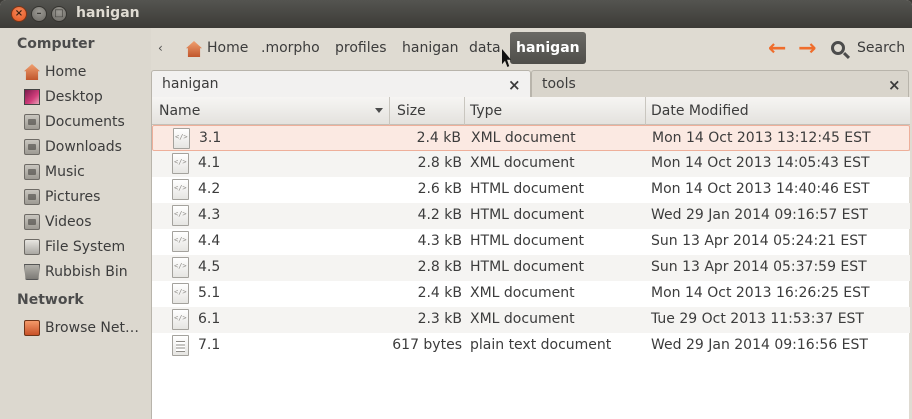  Describe the element at coordinates (180, 345) in the screenshot. I see `text-file-icon` at that location.